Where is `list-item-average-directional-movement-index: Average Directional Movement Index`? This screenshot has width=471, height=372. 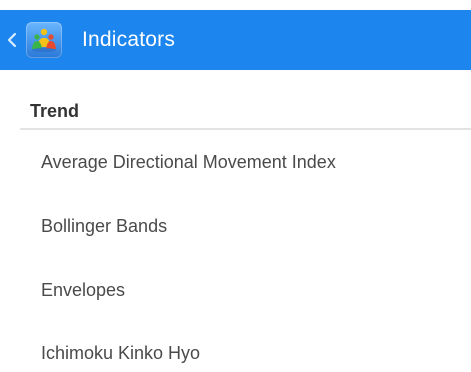
list-item-average-directional-movement-index: Average Directional Movement Index is located at coordinates (188, 162).